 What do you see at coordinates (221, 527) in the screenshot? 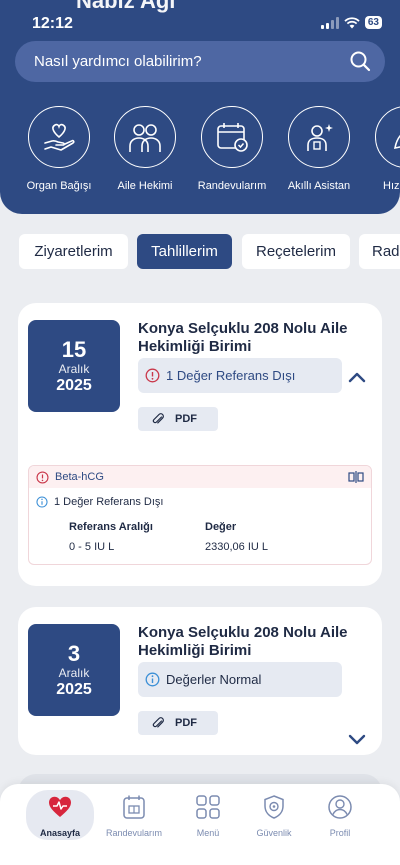
I see `value-label: Değer` at bounding box center [221, 527].